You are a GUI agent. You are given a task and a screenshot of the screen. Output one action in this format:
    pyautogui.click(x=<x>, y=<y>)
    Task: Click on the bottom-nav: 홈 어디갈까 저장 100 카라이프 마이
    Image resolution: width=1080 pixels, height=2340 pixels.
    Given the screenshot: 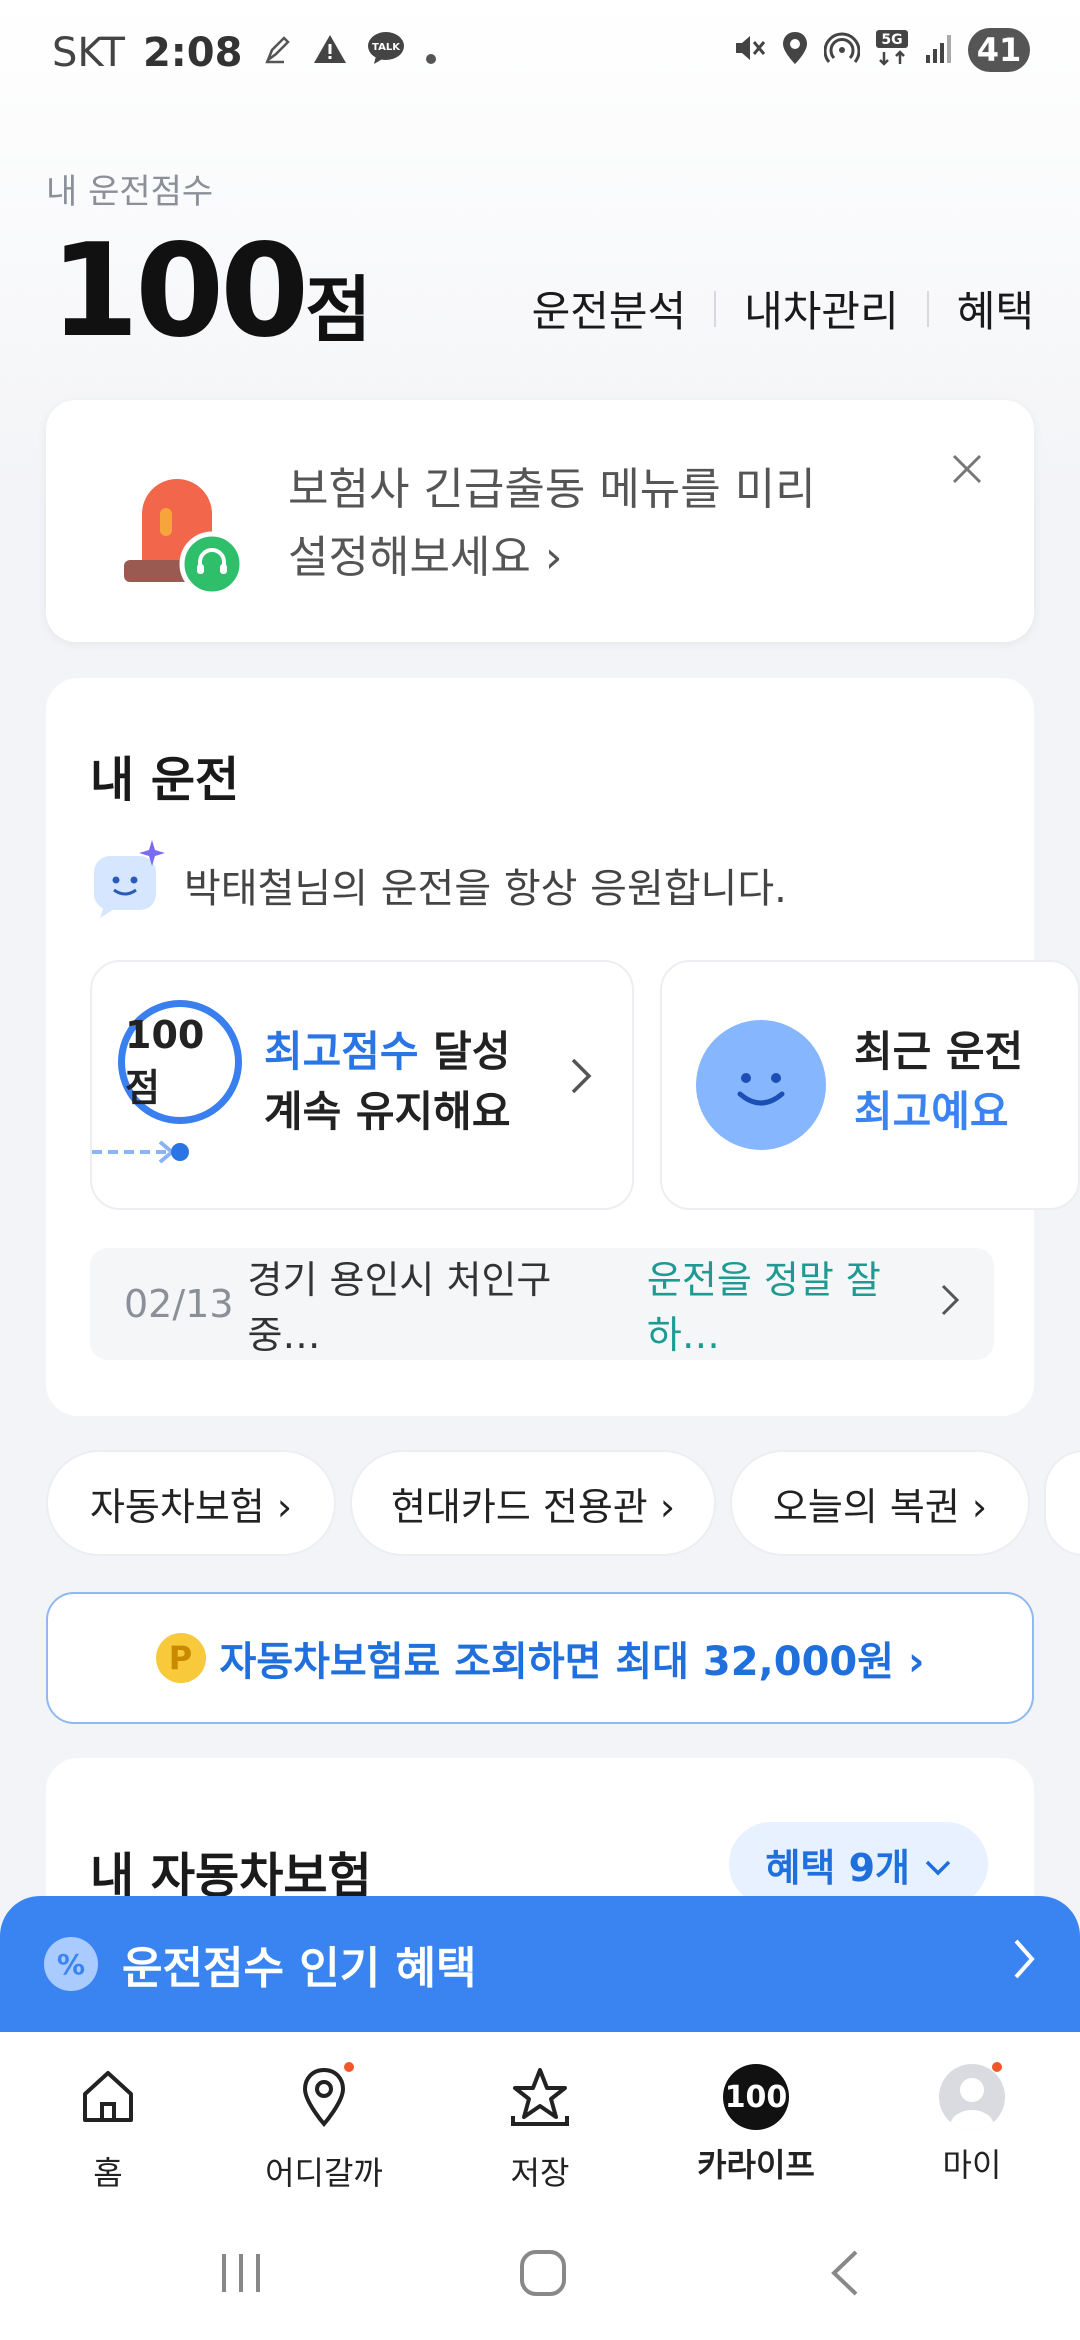 What is the action you would take?
    pyautogui.click(x=540, y=2116)
    